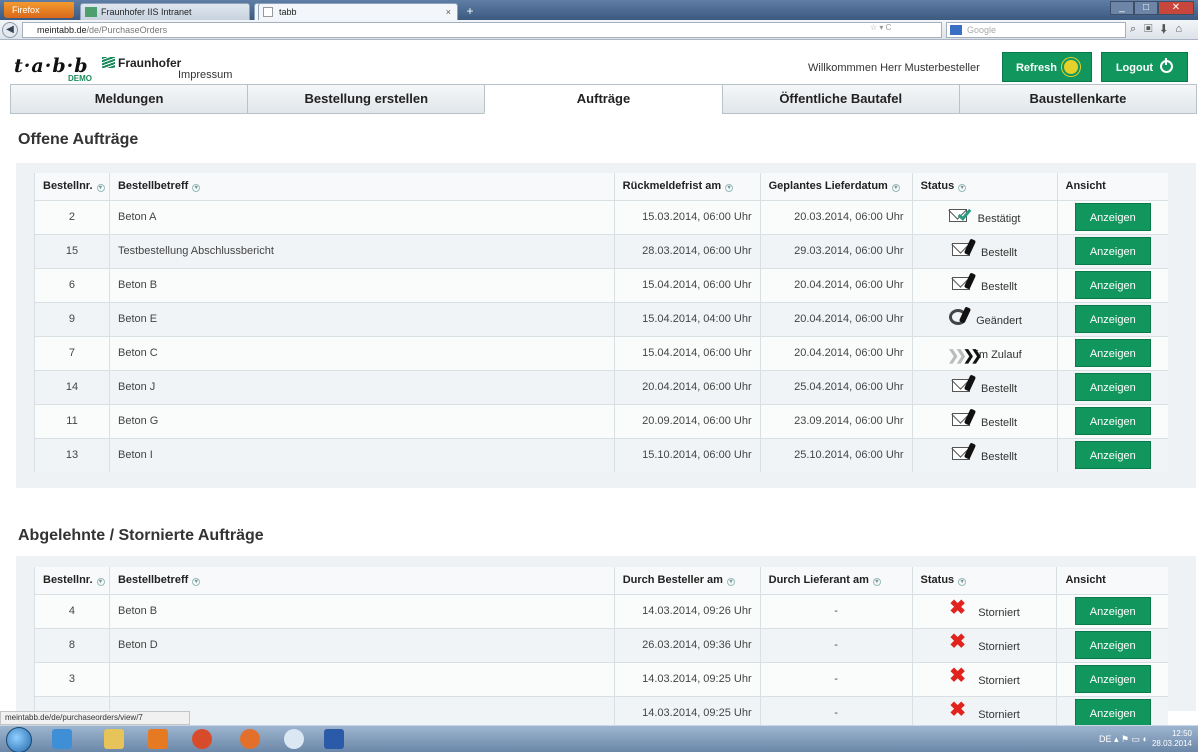 This screenshot has height=752, width=1198. What do you see at coordinates (1085, 186) in the screenshot?
I see `col-label: Ansicht` at bounding box center [1085, 186].